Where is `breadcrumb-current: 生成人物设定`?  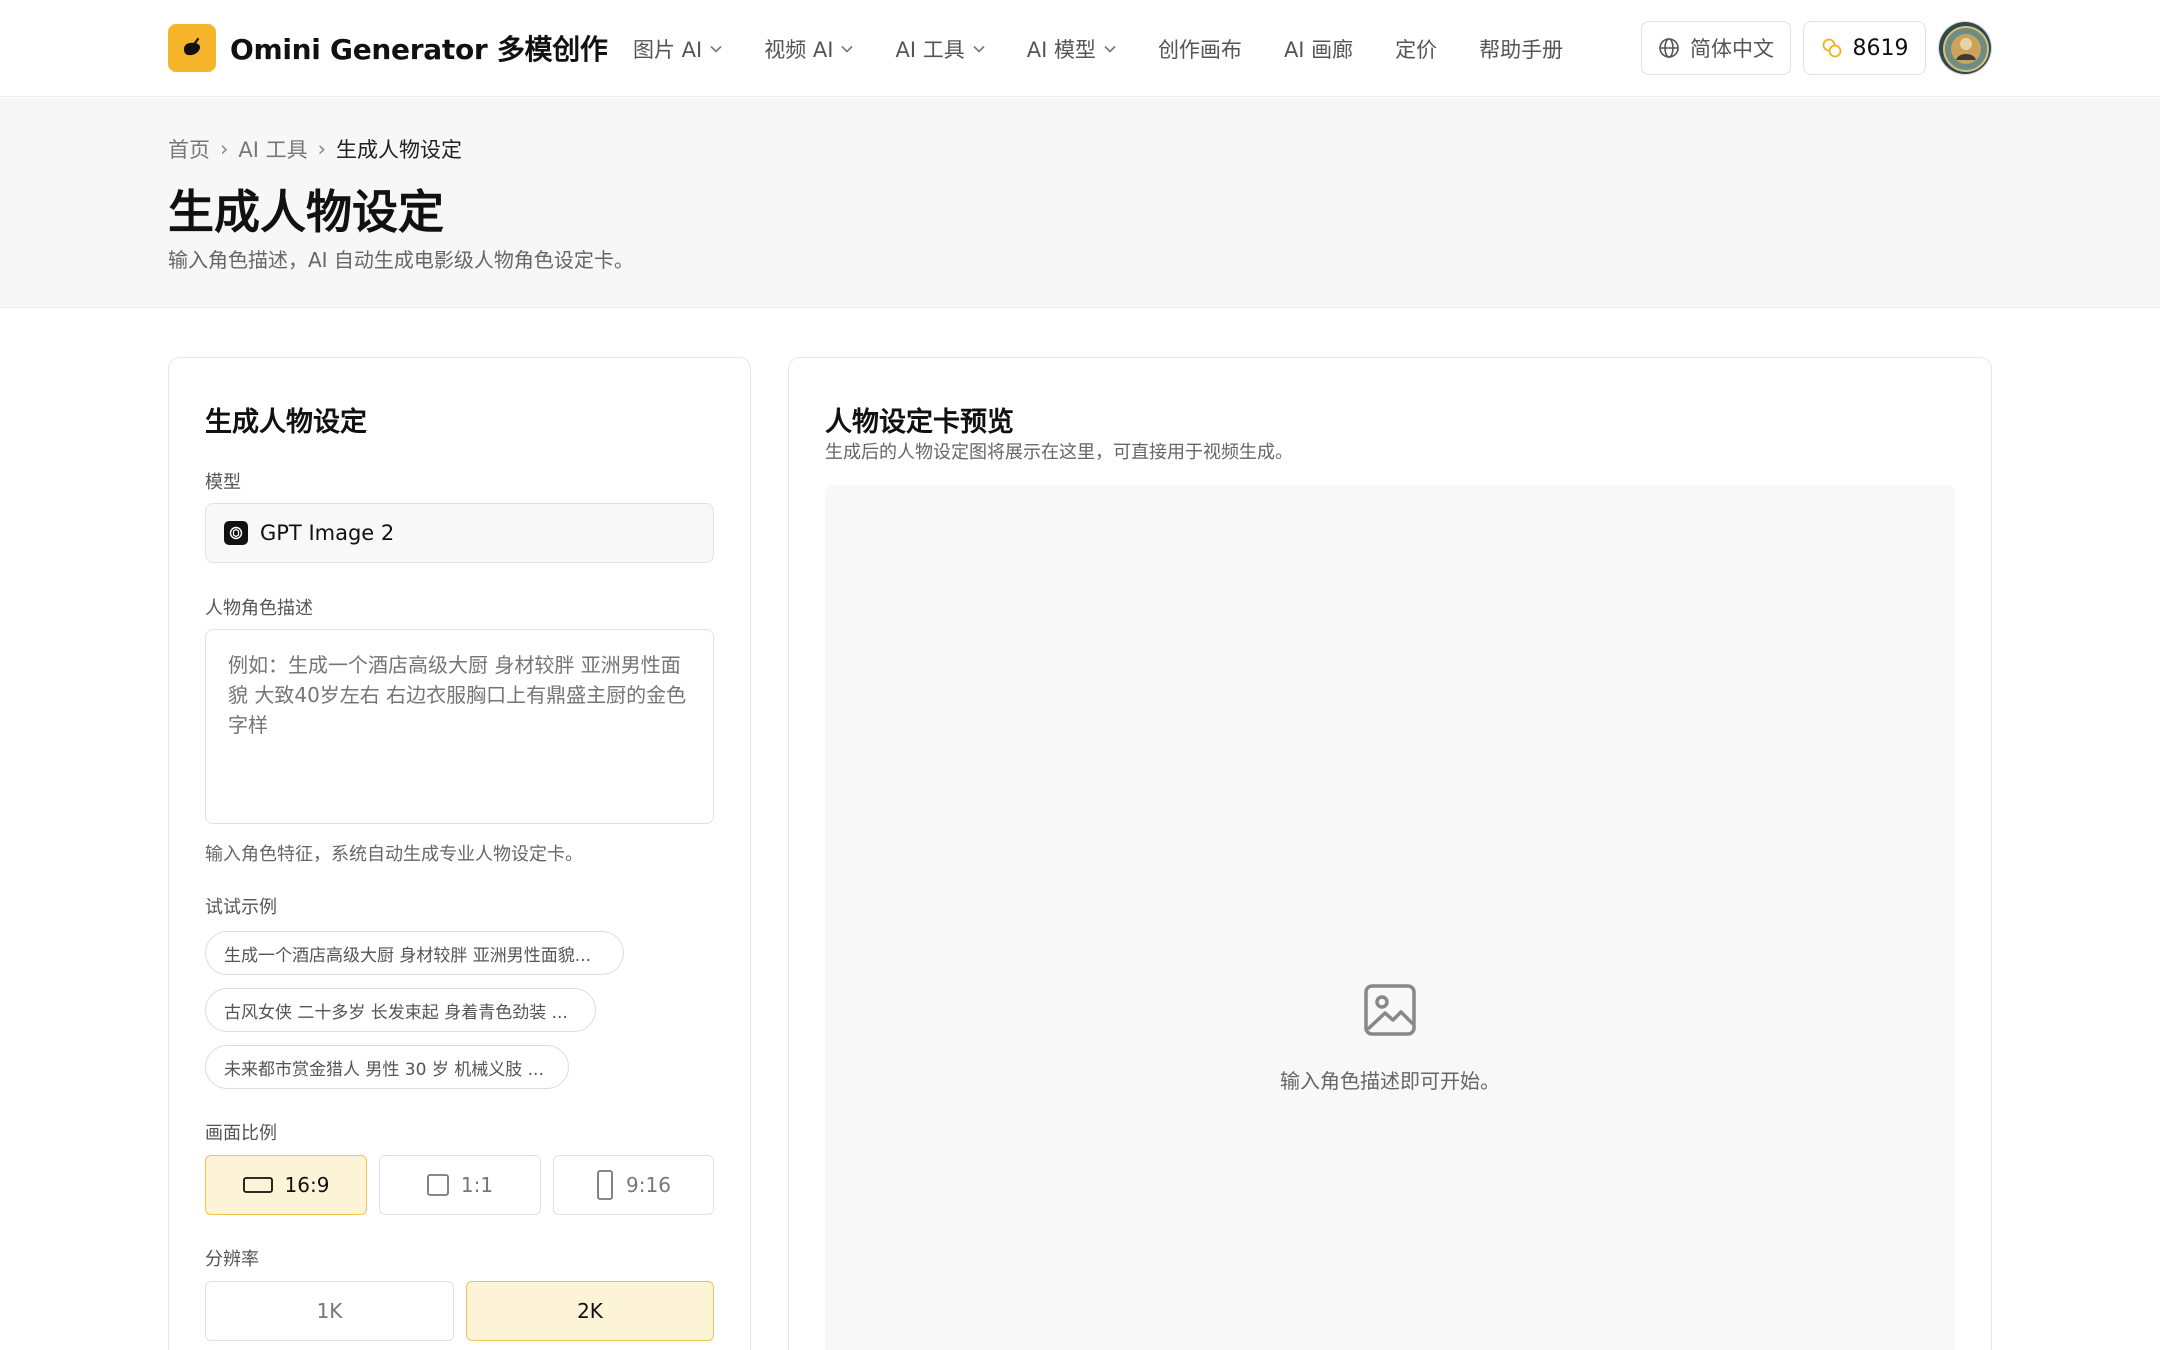
breadcrumb-current: 生成人物设定 is located at coordinates (399, 150).